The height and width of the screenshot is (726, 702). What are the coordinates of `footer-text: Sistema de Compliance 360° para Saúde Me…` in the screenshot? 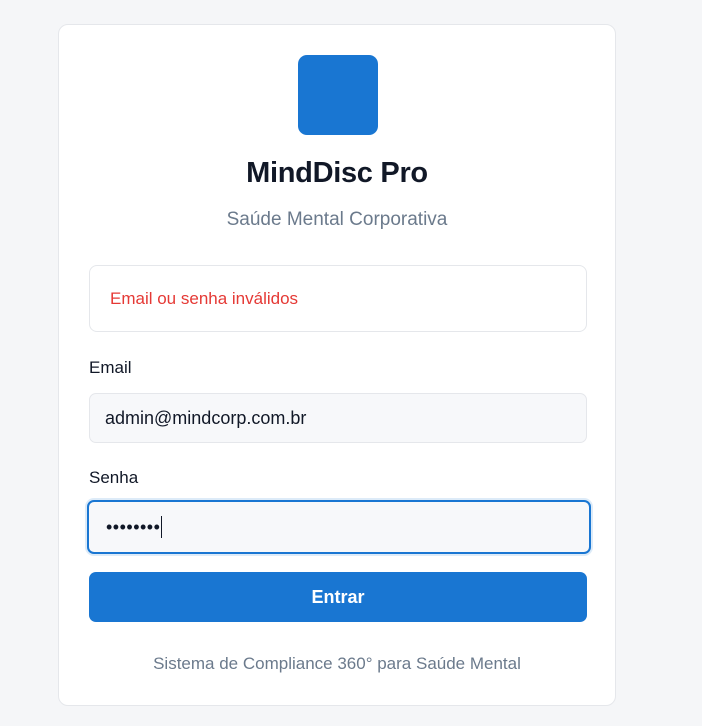 It's located at (337, 663).